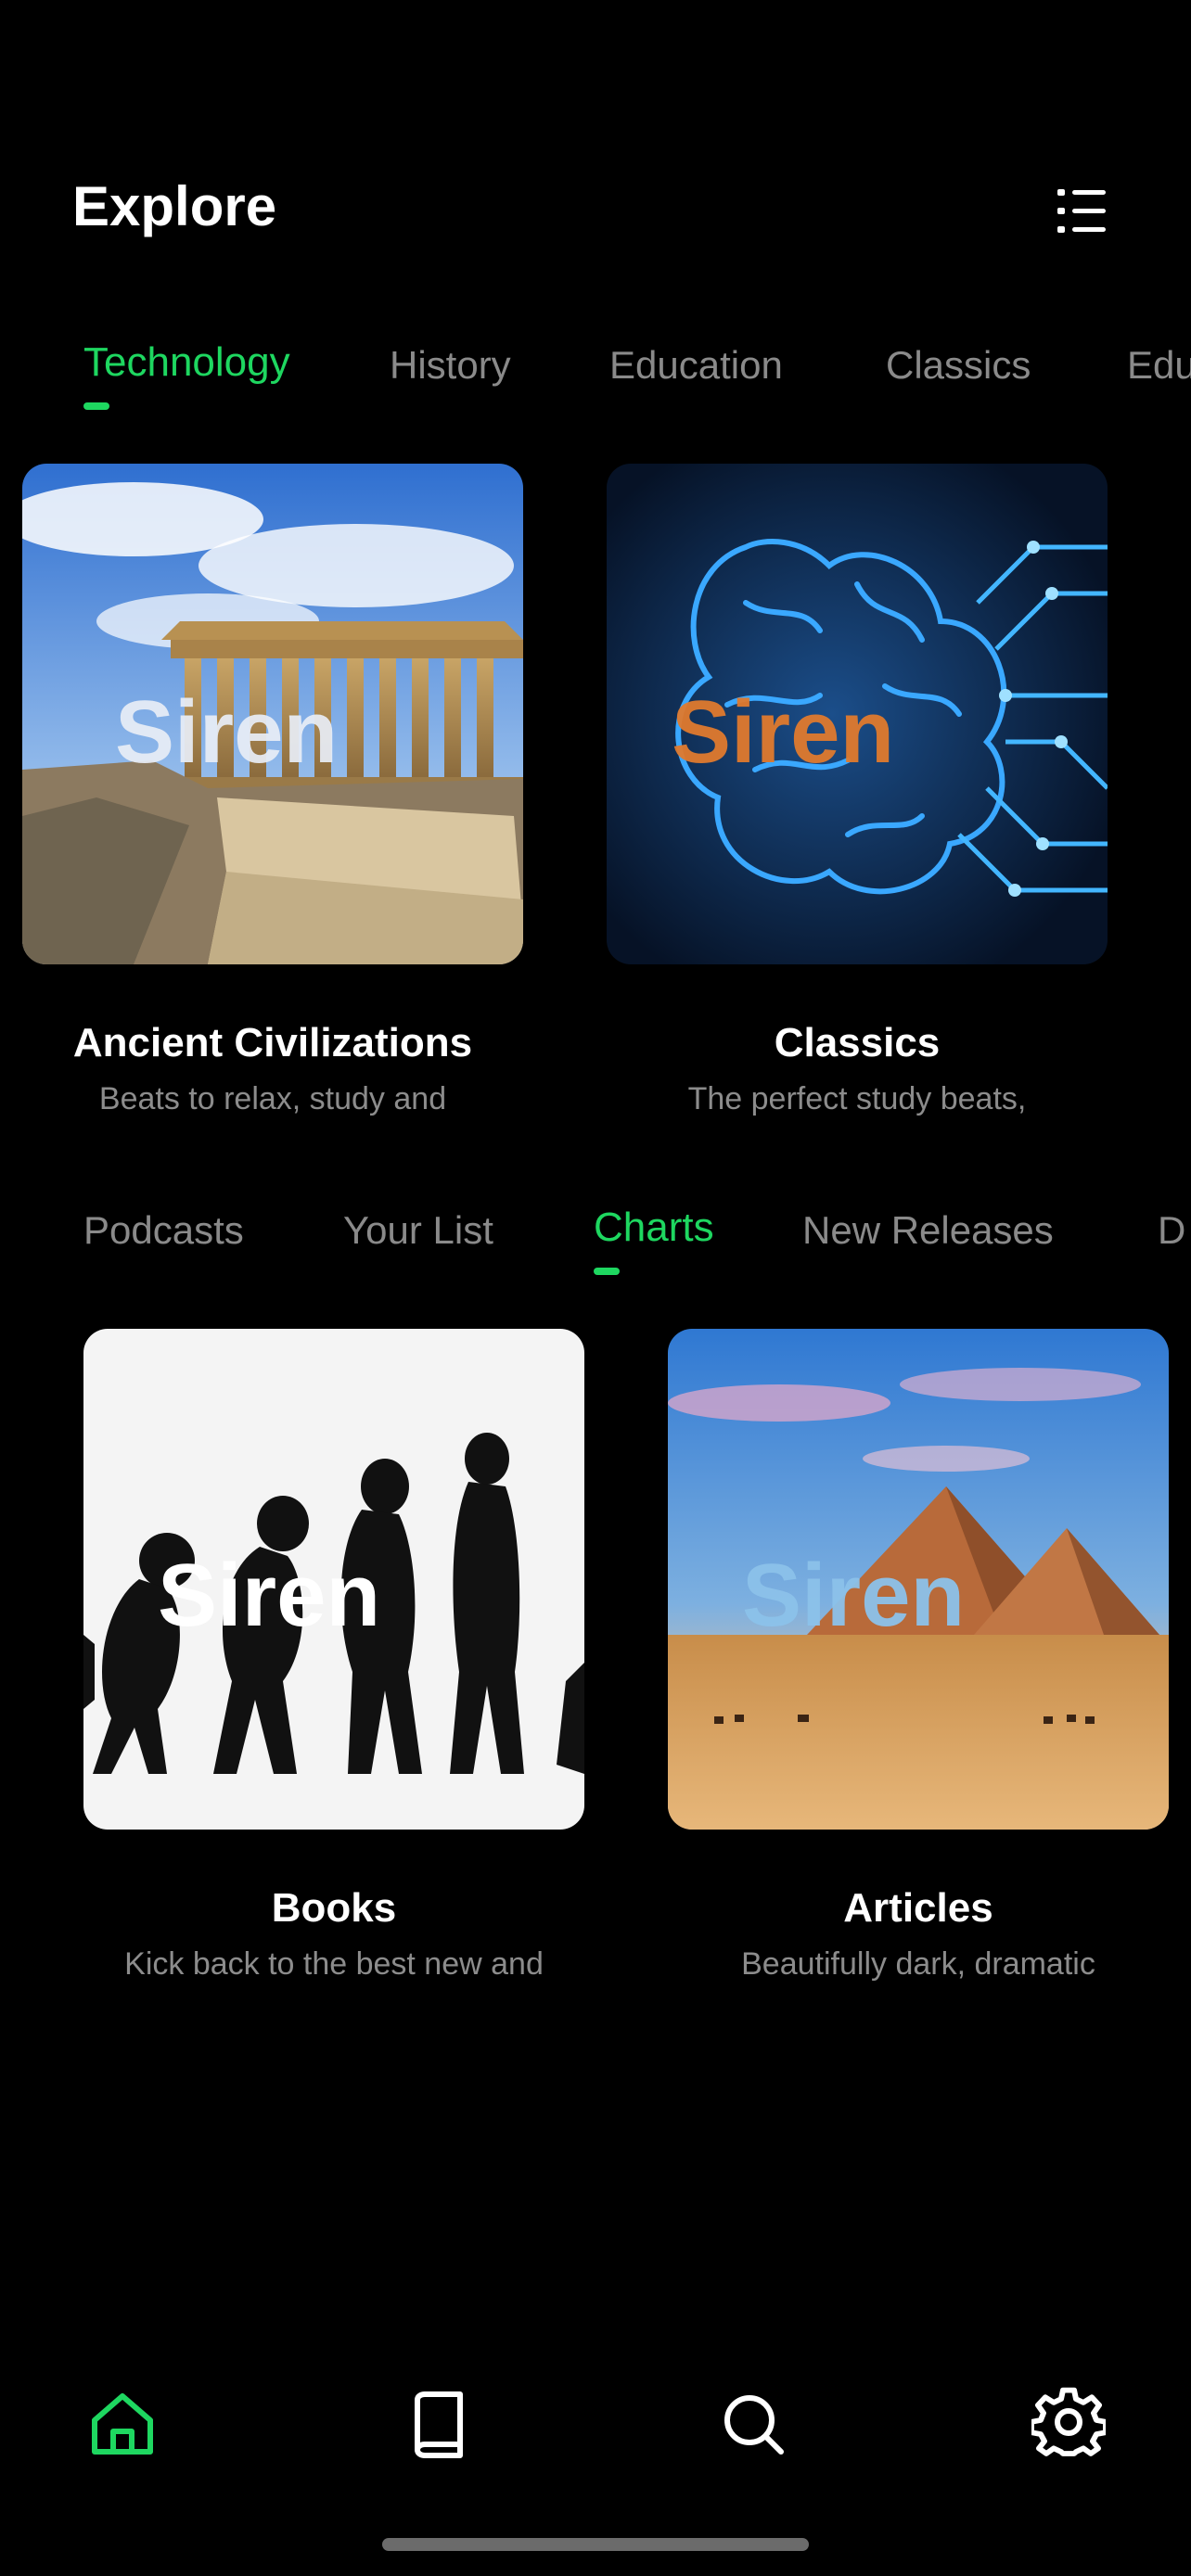 This screenshot has height=2576, width=1191. I want to click on card-subtitle: Beats to relax, study and, so click(272, 1098).